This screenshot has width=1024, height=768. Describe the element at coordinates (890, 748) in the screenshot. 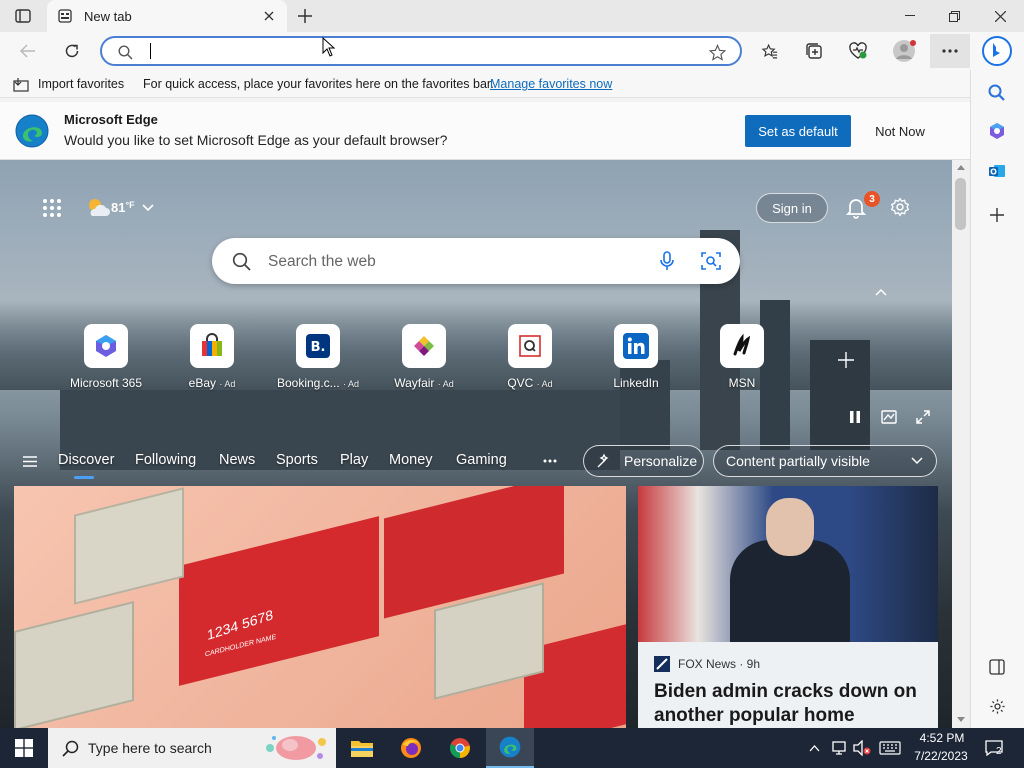

I see `keyboard-icon` at that location.